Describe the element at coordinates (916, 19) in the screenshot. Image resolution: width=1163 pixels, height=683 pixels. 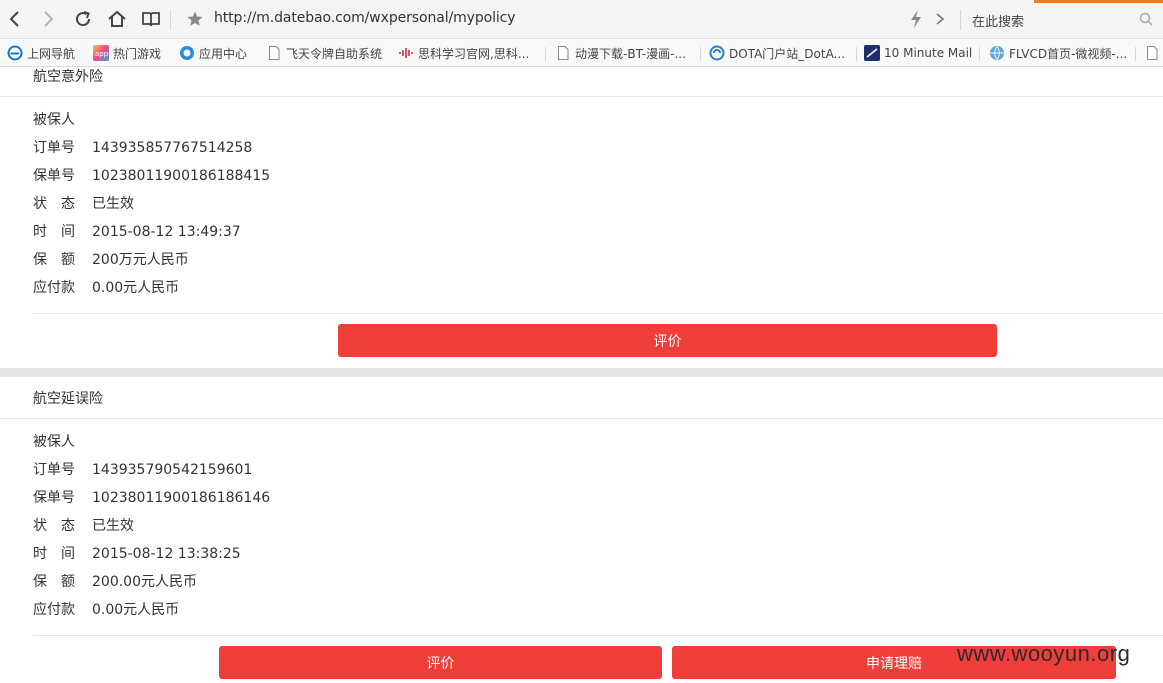
I see `lightning-icon` at that location.